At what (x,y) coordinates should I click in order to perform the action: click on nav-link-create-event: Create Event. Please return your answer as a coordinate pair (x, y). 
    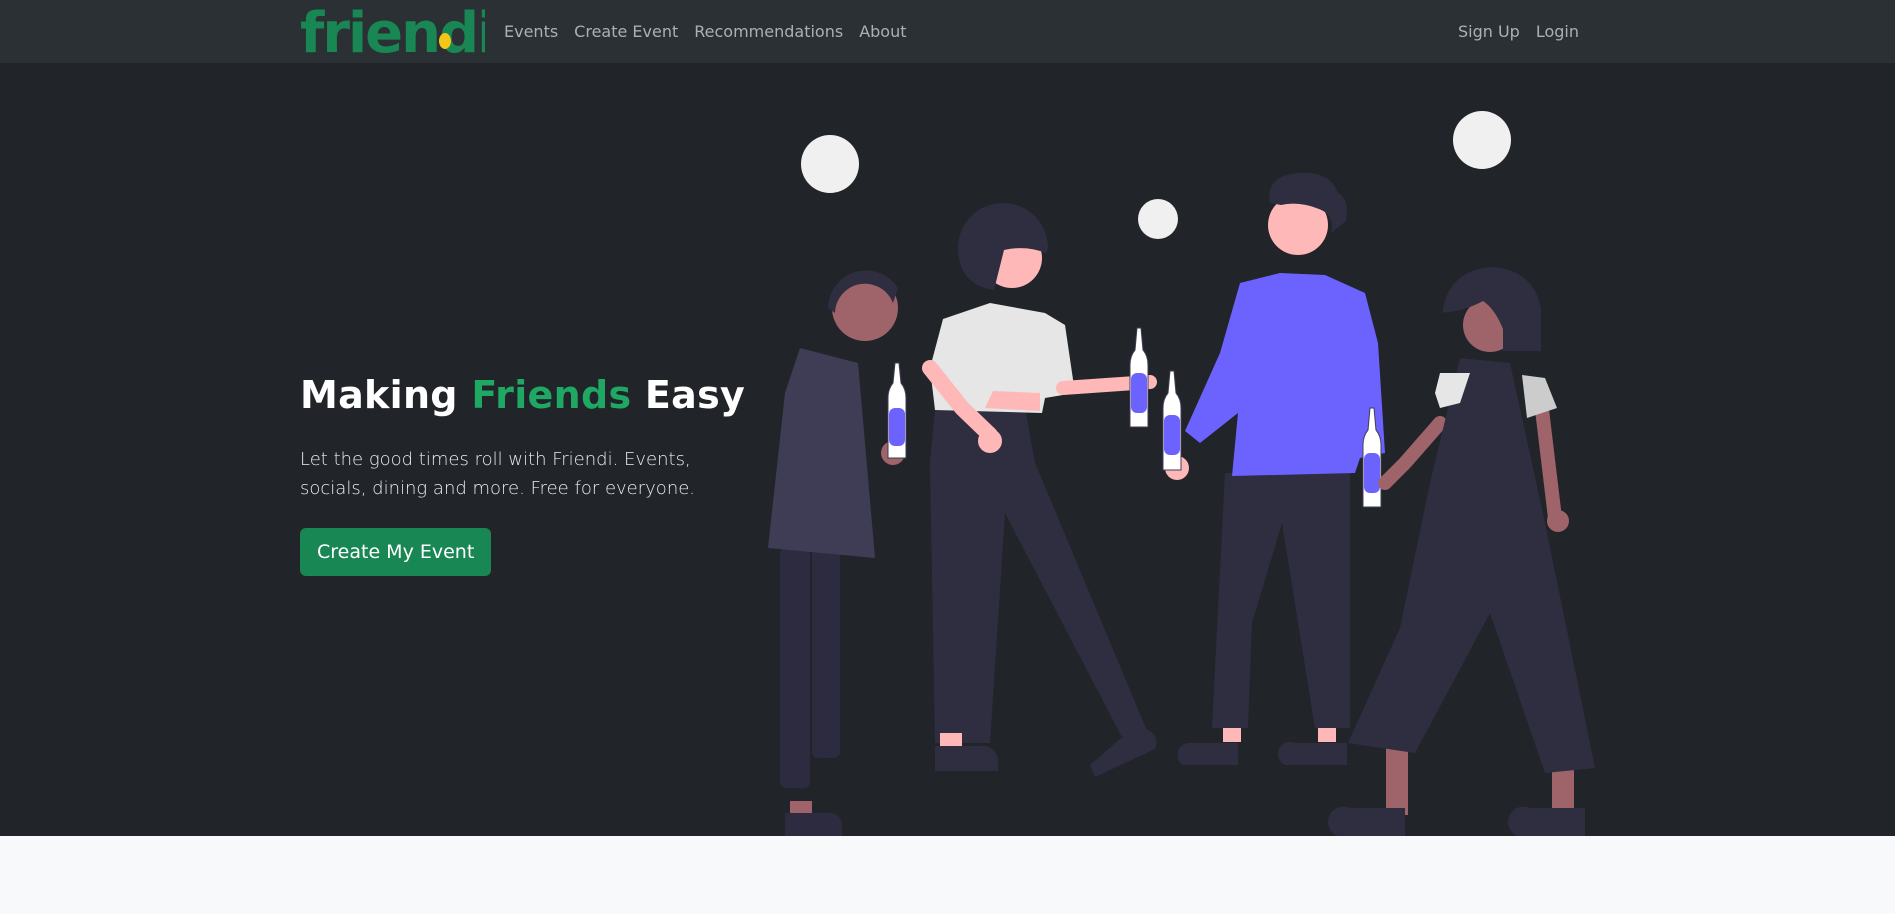
    Looking at the image, I should click on (626, 31).